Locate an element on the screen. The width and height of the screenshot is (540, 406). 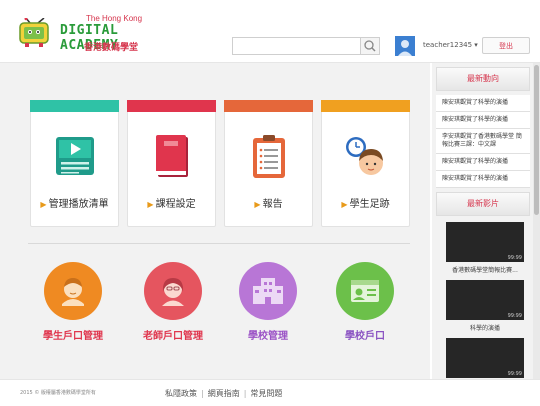
teacher-icon is located at coordinates (173, 292).